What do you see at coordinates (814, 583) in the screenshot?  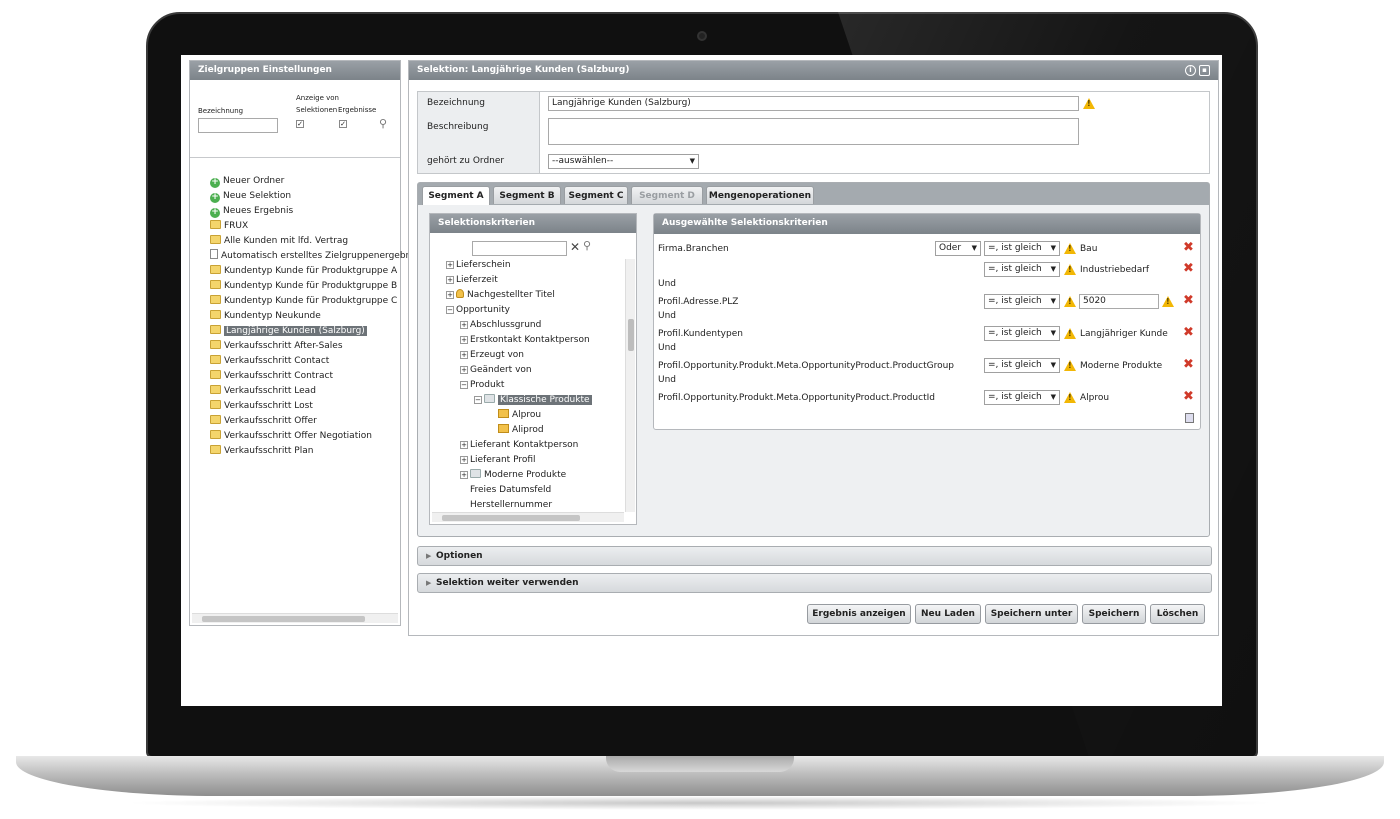 I see `weiterverwenden-accordion: ▶ Selektion weiter verwenden` at bounding box center [814, 583].